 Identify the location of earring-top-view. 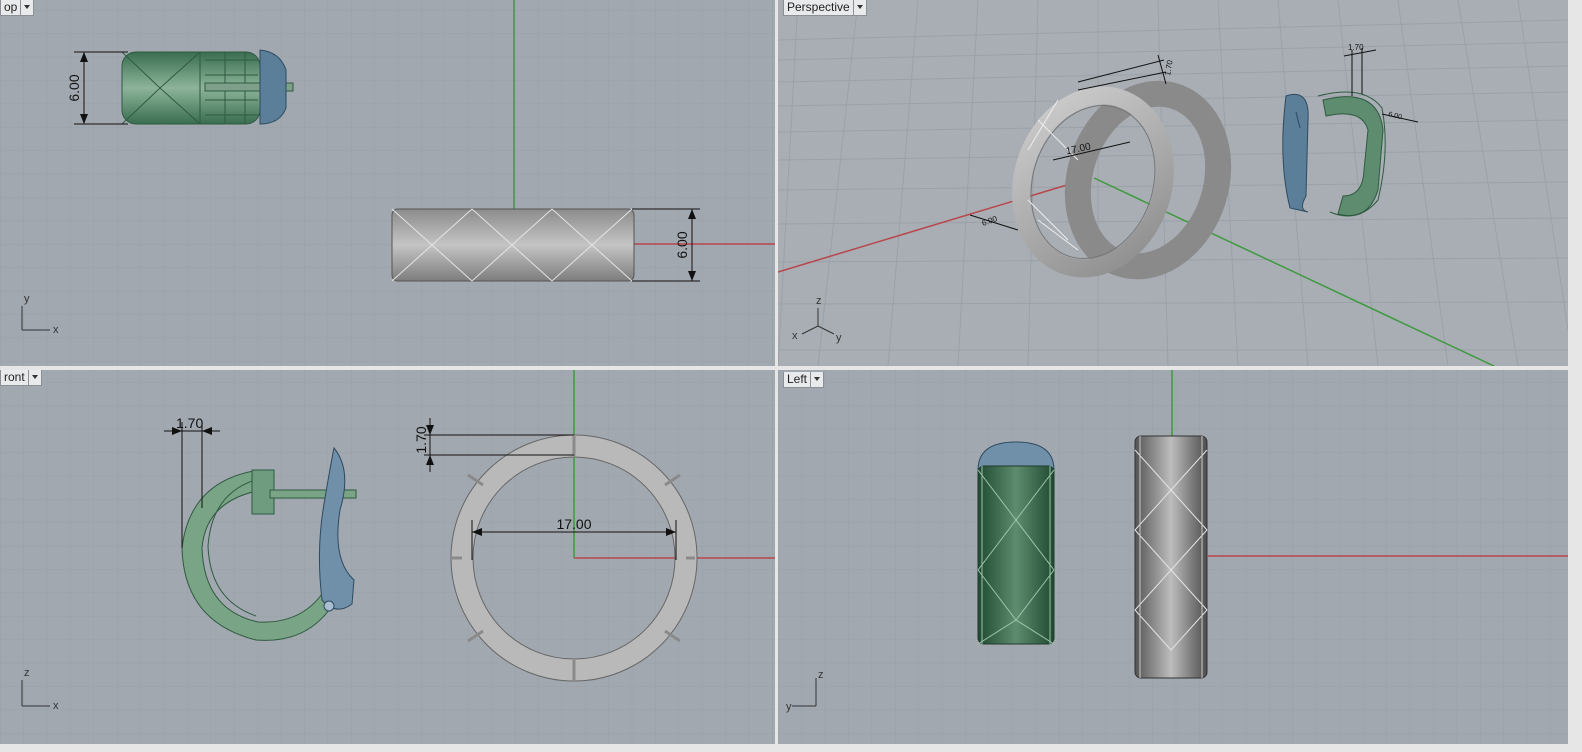
(207, 87).